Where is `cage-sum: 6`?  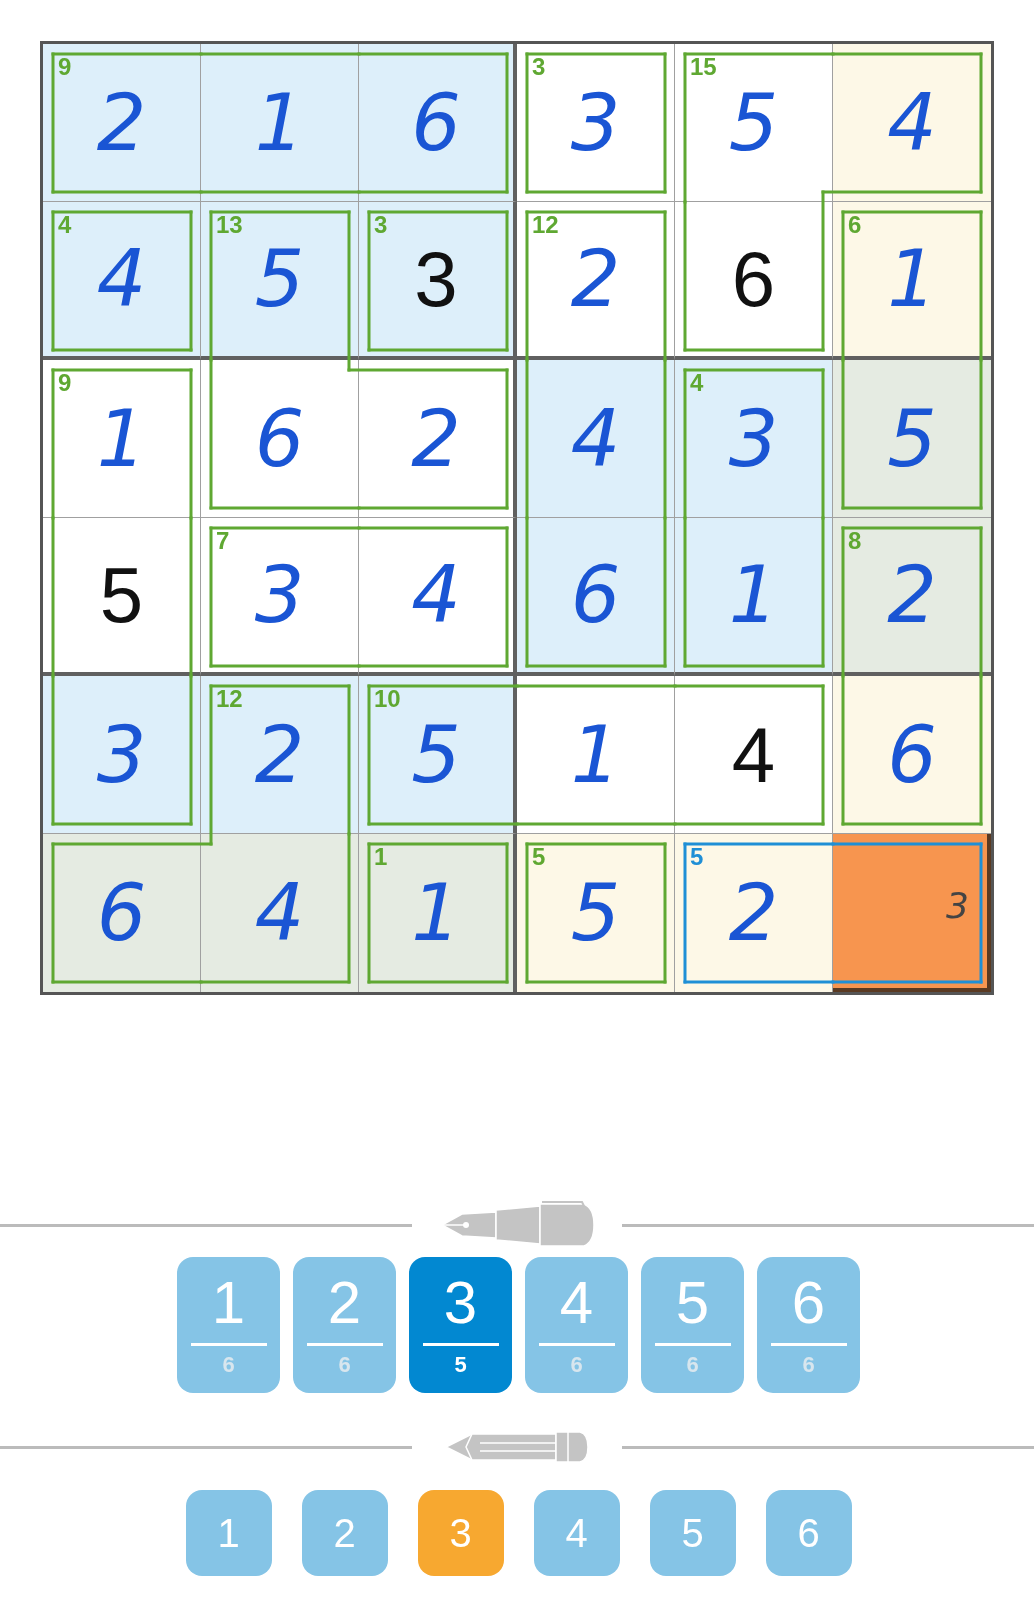
cage-sum: 6 is located at coordinates (855, 225).